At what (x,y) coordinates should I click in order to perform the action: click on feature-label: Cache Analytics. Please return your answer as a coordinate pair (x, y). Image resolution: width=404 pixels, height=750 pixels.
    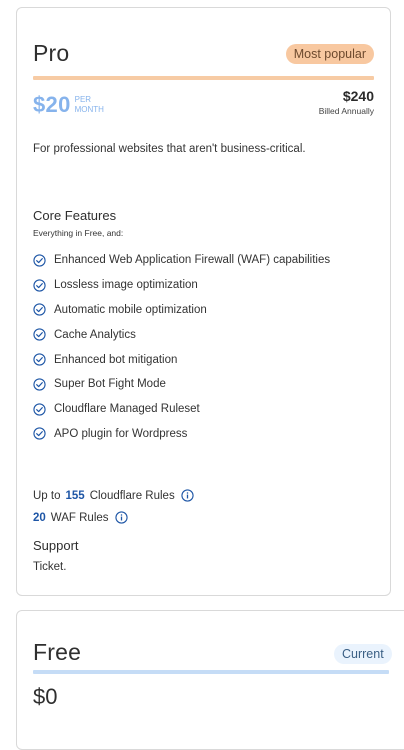
    Looking at the image, I should click on (95, 334).